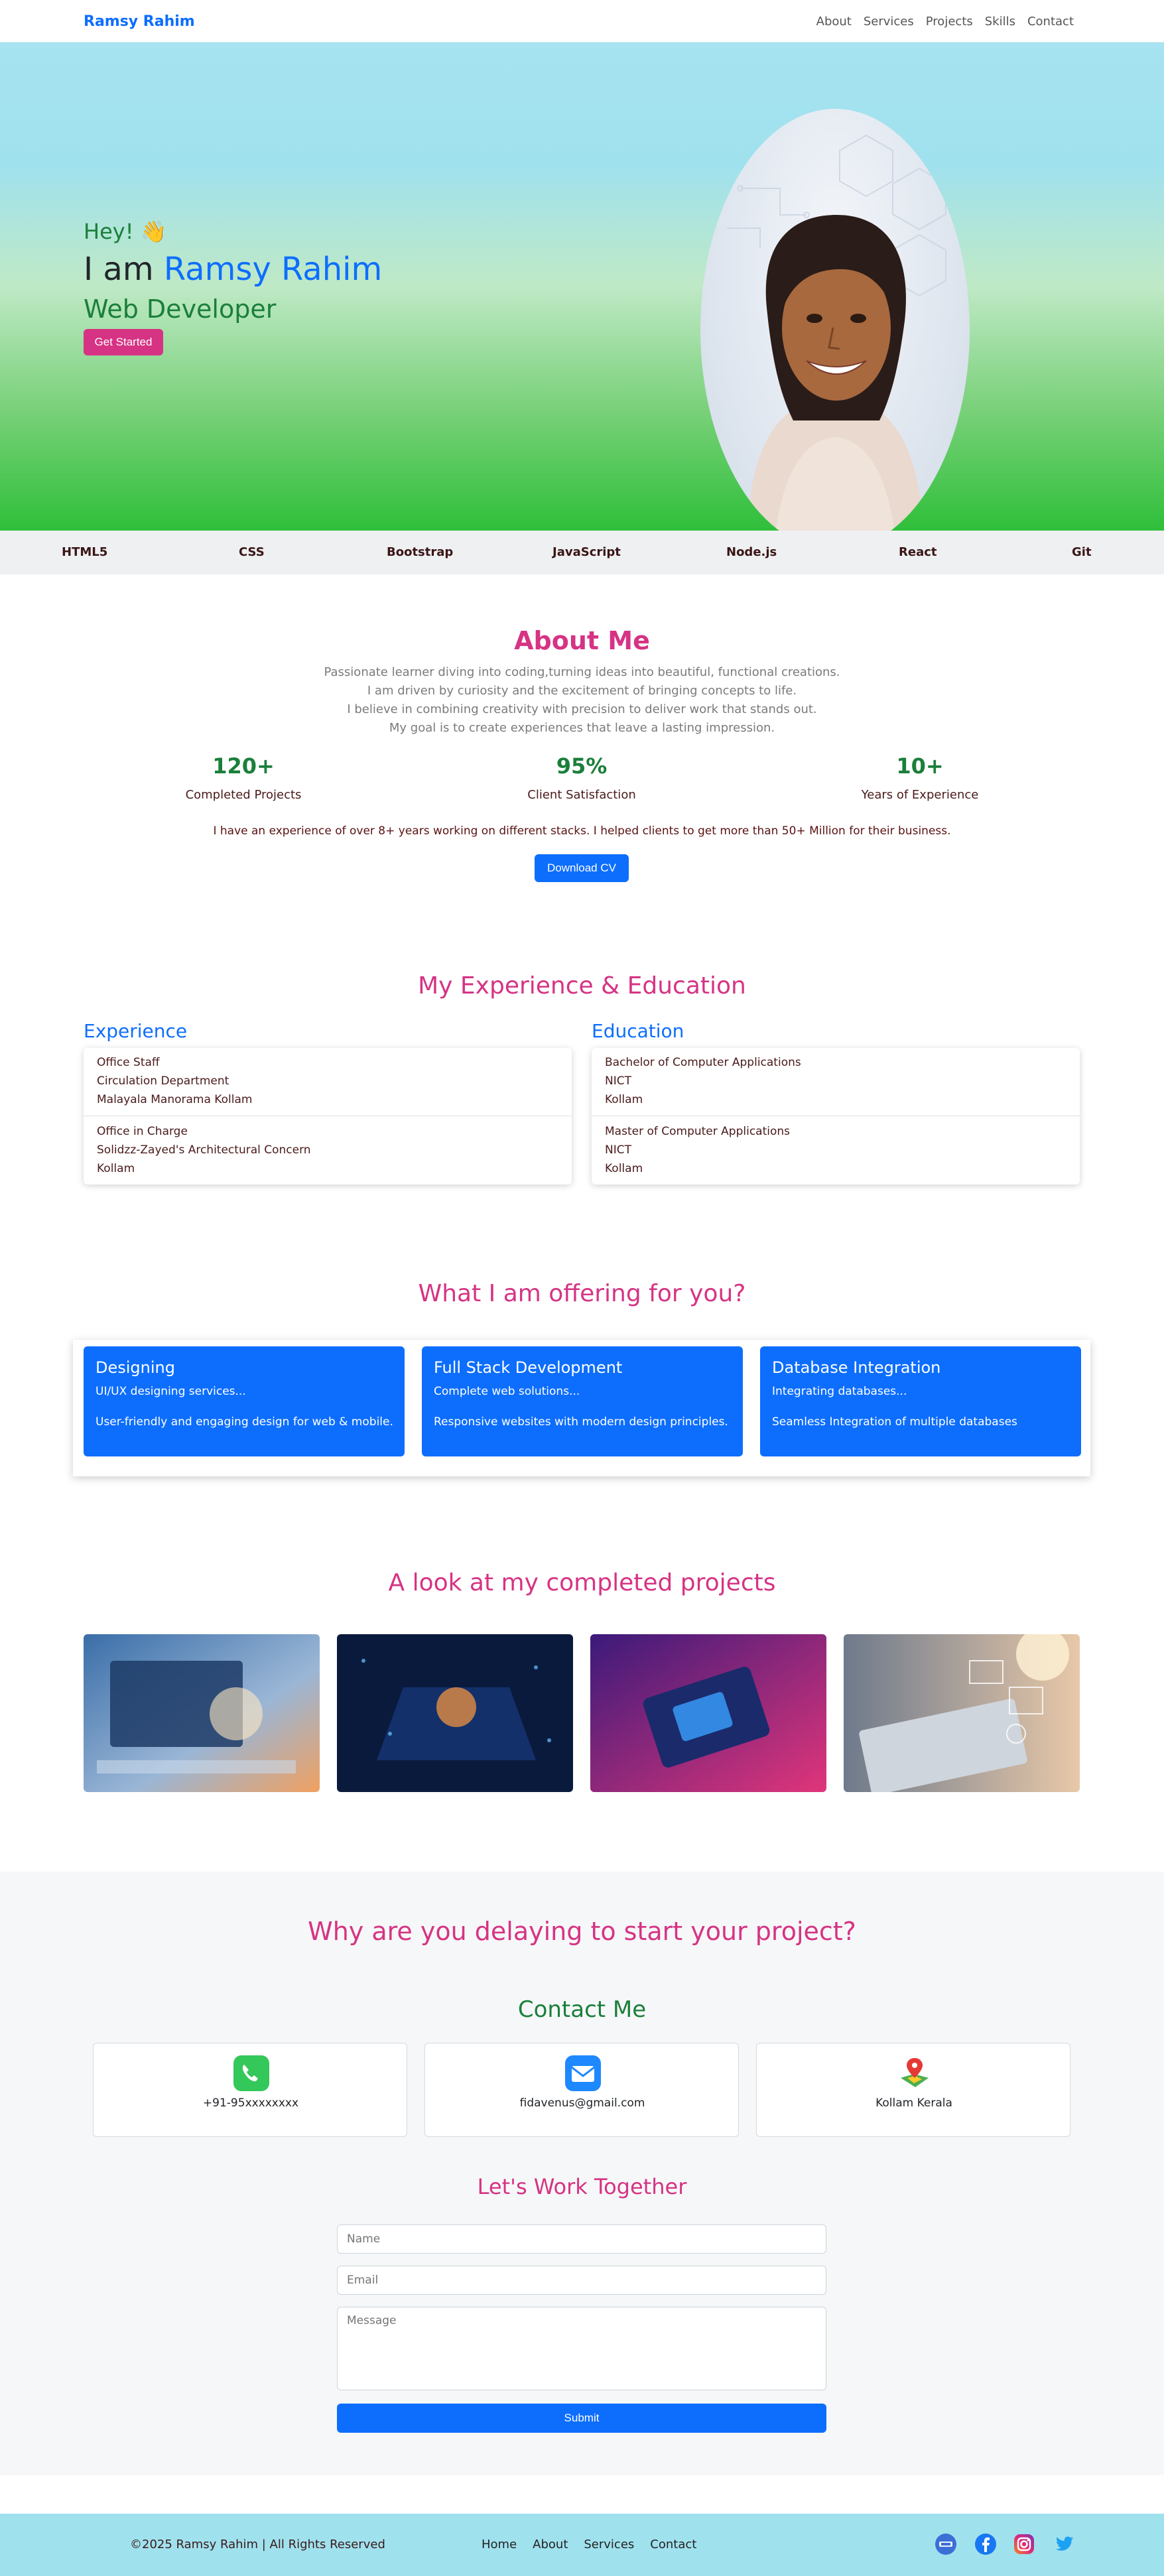  I want to click on nav-link-about: About, so click(834, 22).